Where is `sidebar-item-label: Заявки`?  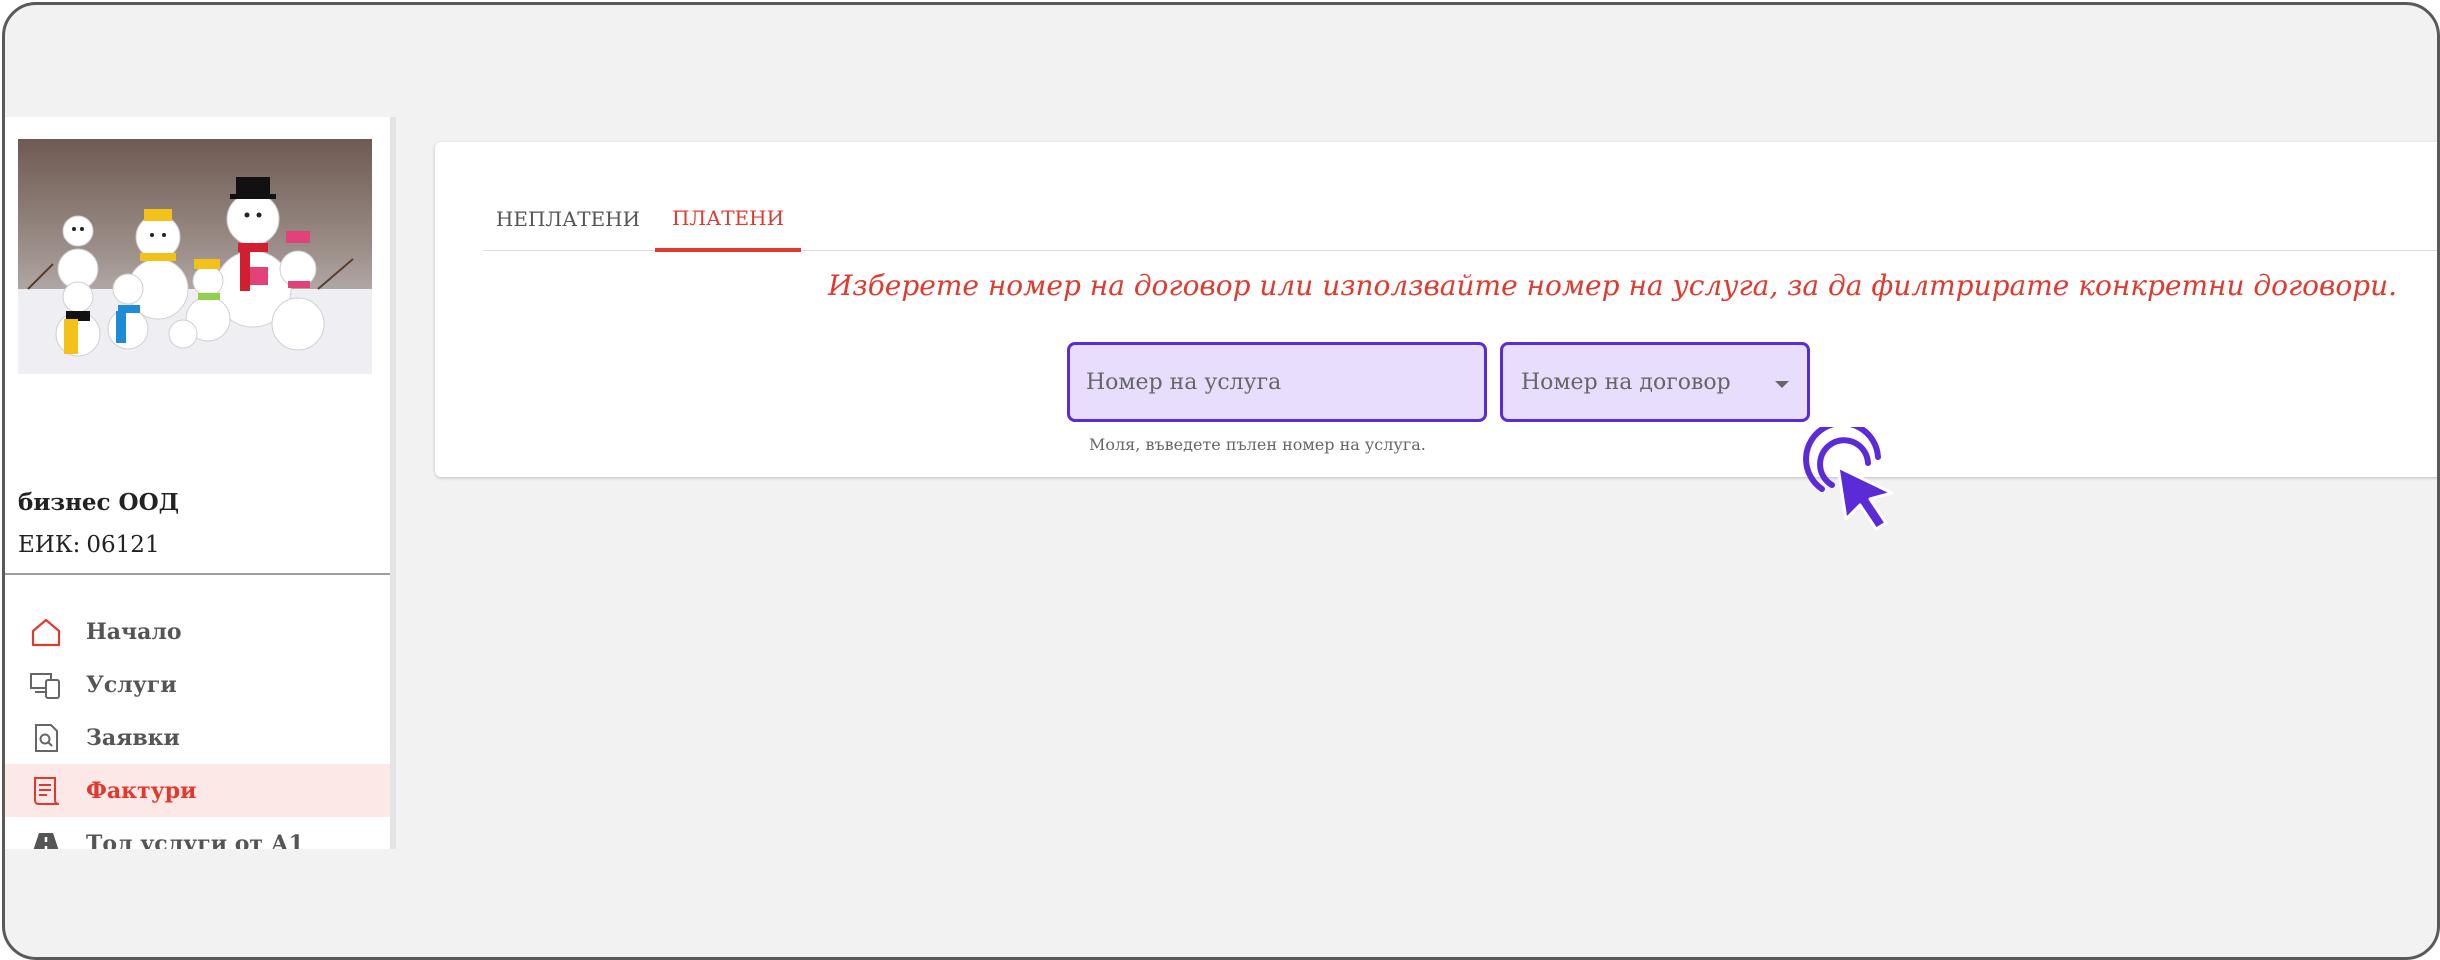 sidebar-item-label: Заявки is located at coordinates (133, 737).